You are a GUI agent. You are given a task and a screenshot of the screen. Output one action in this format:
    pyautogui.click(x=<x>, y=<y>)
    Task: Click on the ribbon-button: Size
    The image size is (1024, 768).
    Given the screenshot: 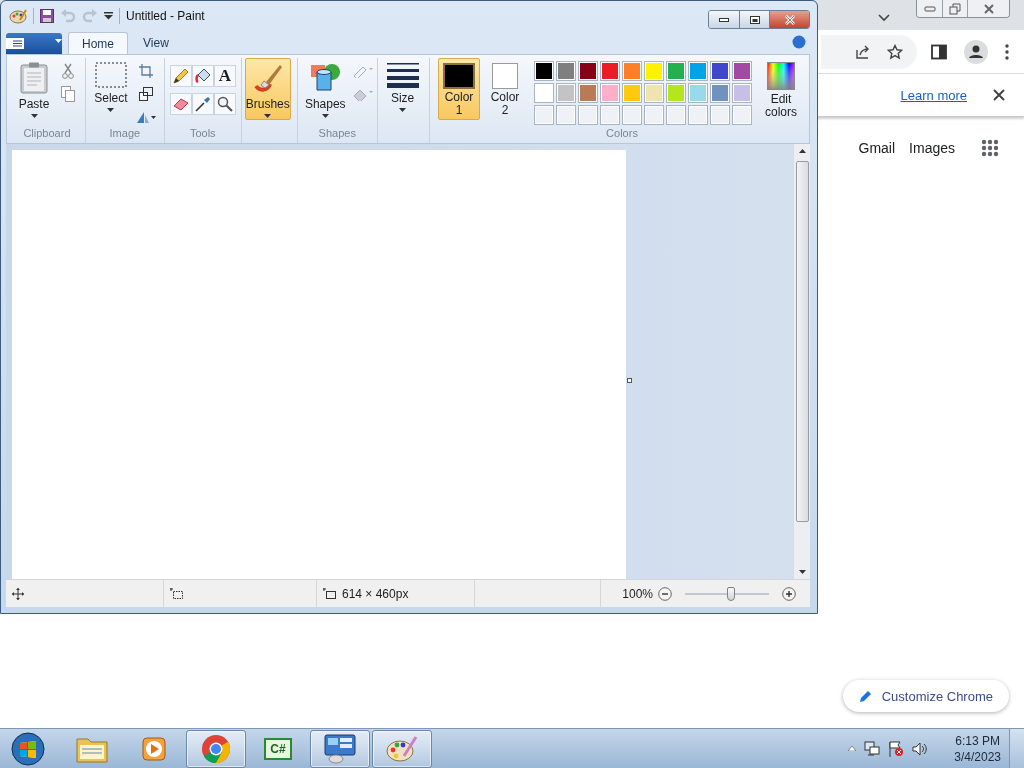 What is the action you would take?
    pyautogui.click(x=402, y=89)
    